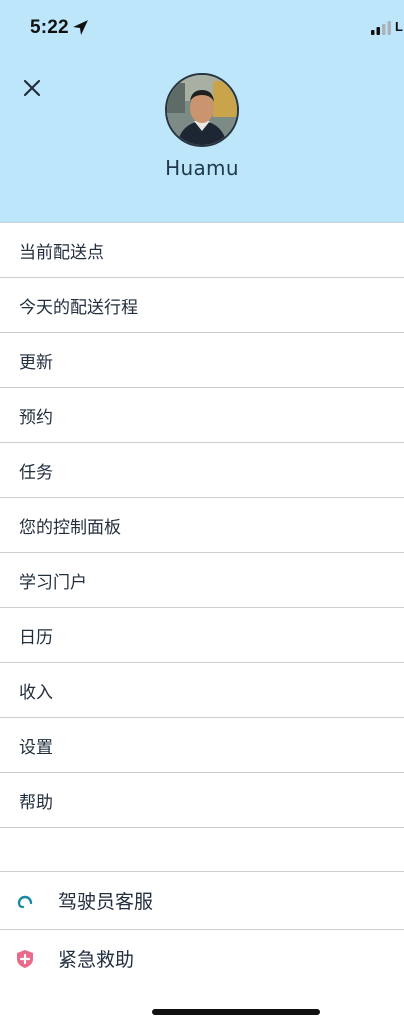  What do you see at coordinates (202, 360) in the screenshot?
I see `menu-item-updates: 更新` at bounding box center [202, 360].